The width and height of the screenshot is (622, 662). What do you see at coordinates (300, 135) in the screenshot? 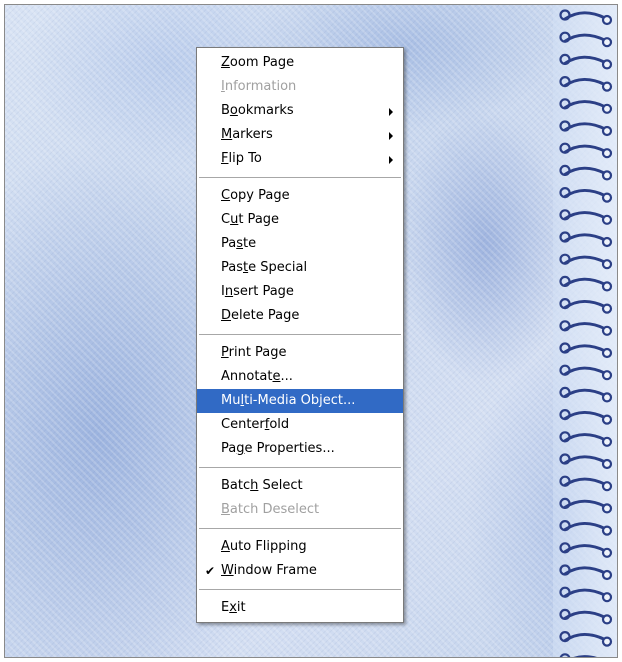
I see `menu-item-markers: Markers` at bounding box center [300, 135].